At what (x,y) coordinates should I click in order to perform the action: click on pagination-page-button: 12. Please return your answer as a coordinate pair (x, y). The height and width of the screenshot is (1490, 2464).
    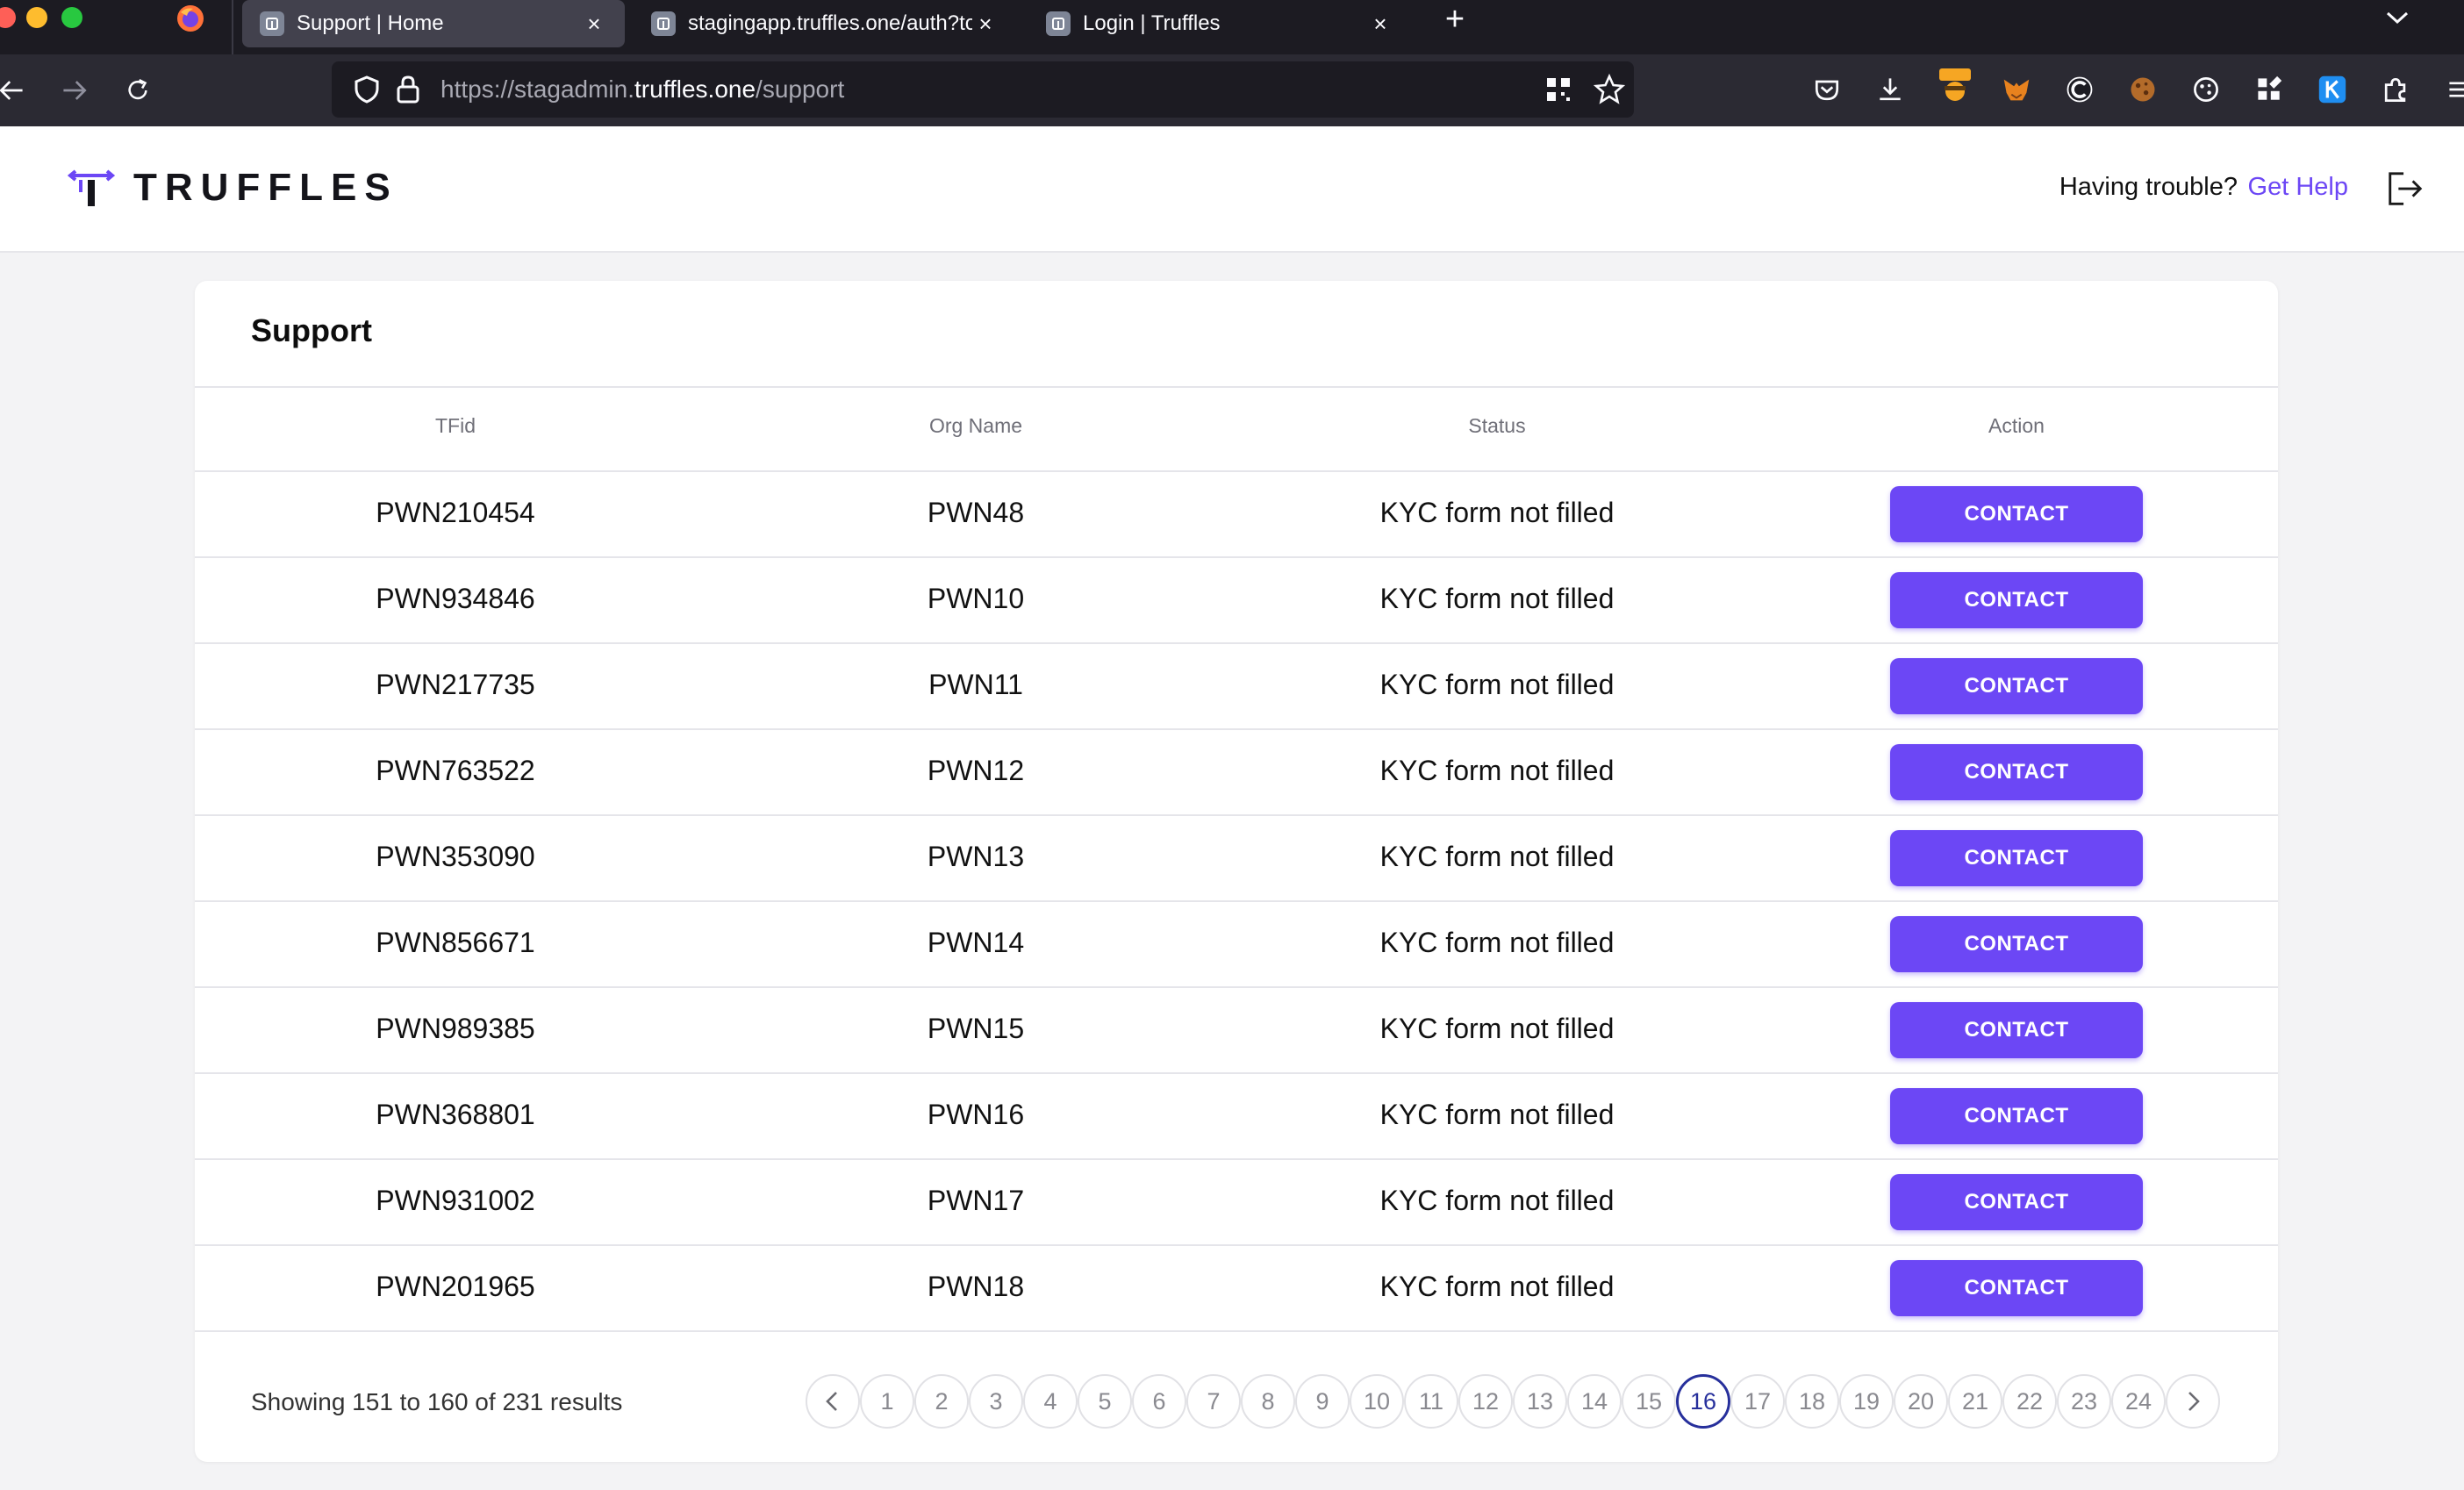
    Looking at the image, I should click on (1485, 1401).